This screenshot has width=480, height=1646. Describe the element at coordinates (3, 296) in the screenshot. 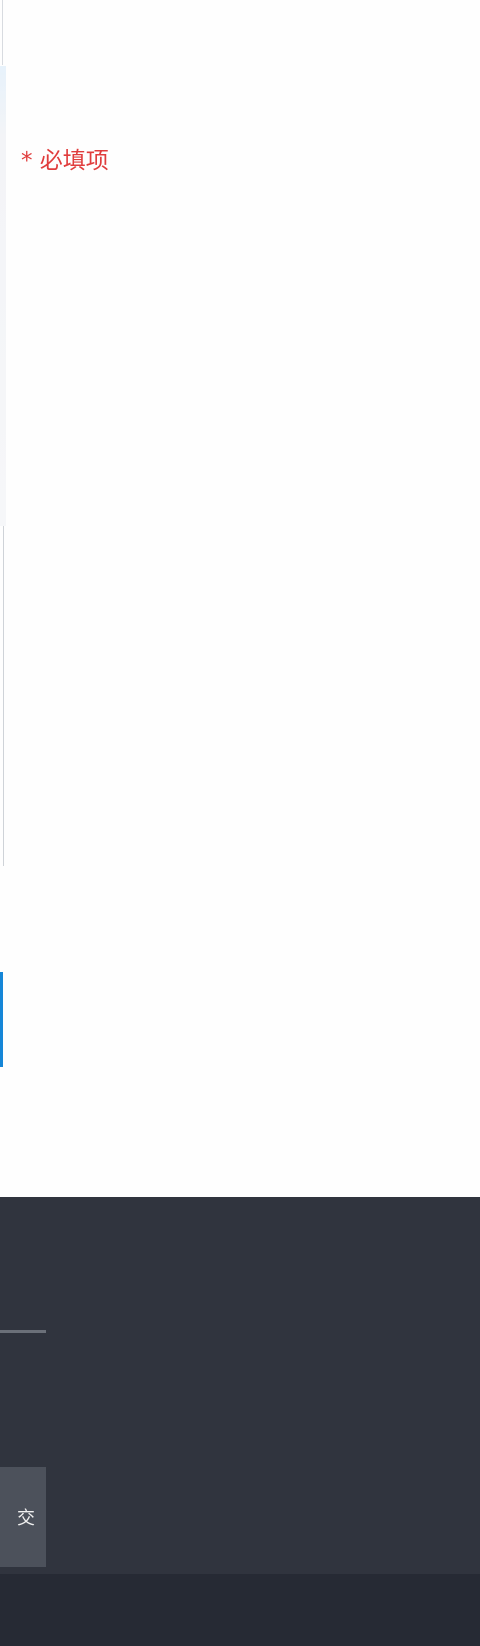

I see `form-section-panel-edge` at that location.